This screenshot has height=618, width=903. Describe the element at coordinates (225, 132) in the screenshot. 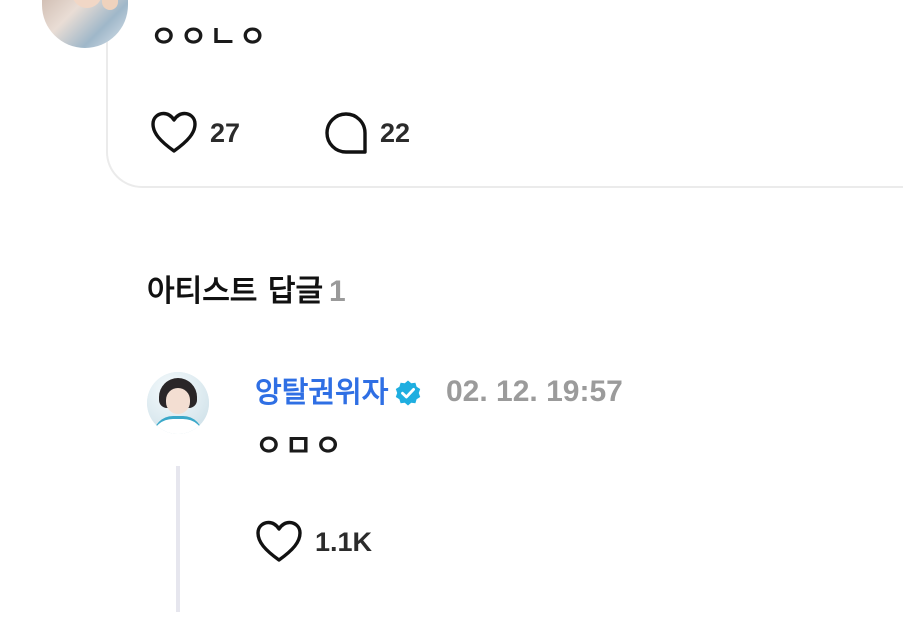

I see `previous-comment-like-count: 27` at that location.